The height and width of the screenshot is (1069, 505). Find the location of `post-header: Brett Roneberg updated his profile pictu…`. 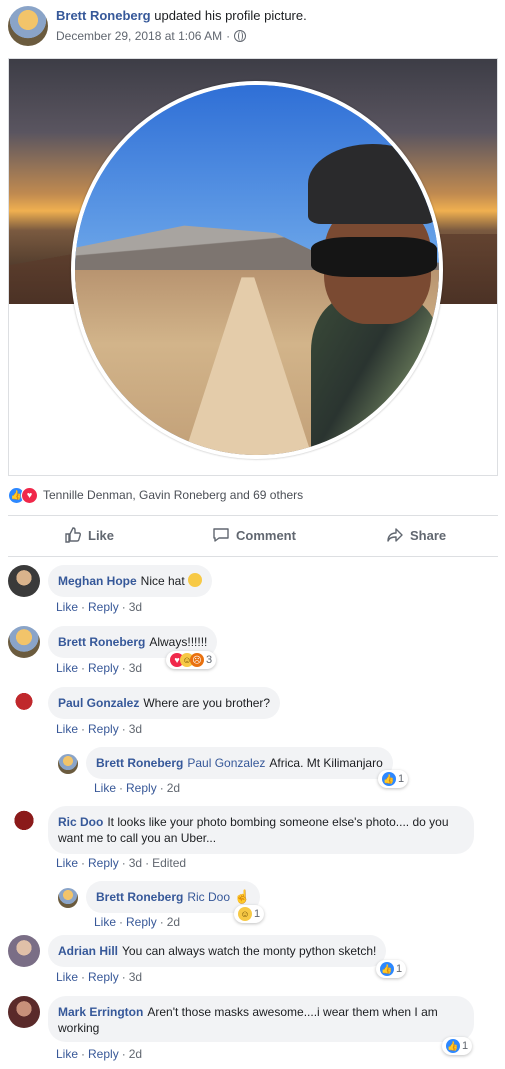

post-header: Brett Roneberg updated his profile pictu… is located at coordinates (253, 26).